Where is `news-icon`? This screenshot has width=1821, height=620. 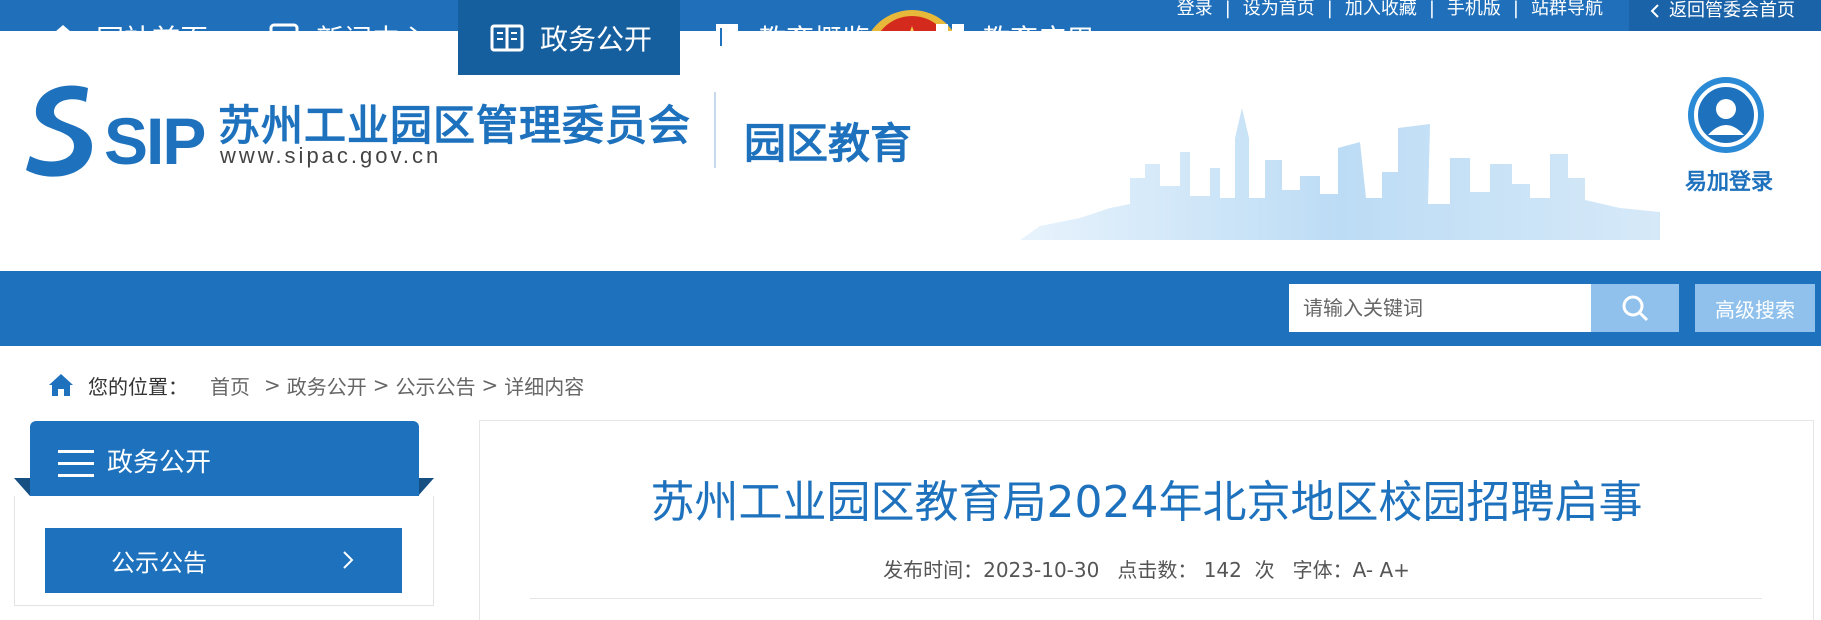
news-icon is located at coordinates (284, 37).